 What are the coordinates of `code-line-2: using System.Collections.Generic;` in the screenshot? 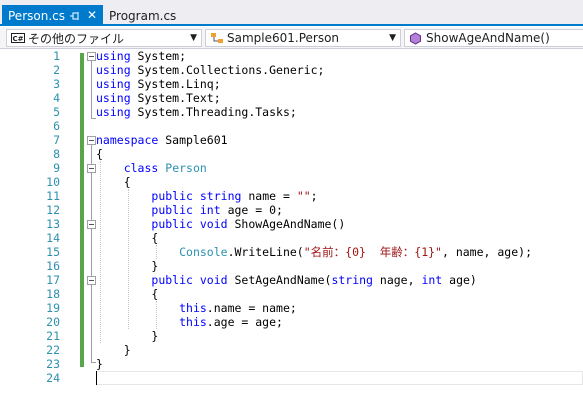 It's located at (210, 70).